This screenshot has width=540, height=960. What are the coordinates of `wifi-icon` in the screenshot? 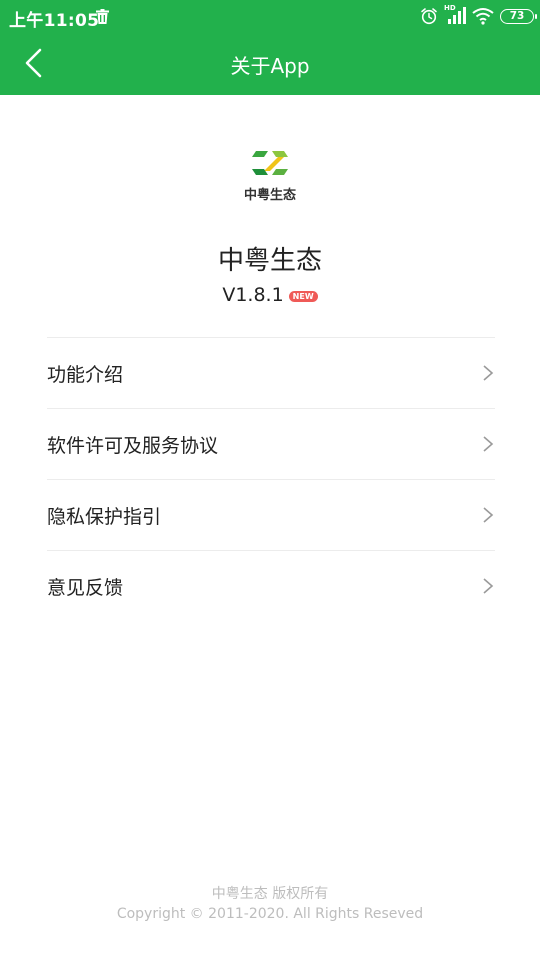 It's located at (483, 16).